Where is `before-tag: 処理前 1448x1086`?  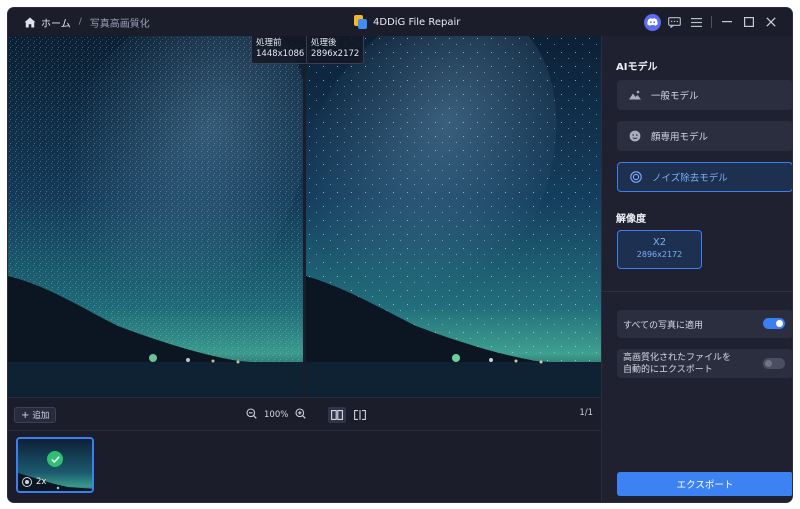
before-tag: 処理前 1448x1086 is located at coordinates (280, 50).